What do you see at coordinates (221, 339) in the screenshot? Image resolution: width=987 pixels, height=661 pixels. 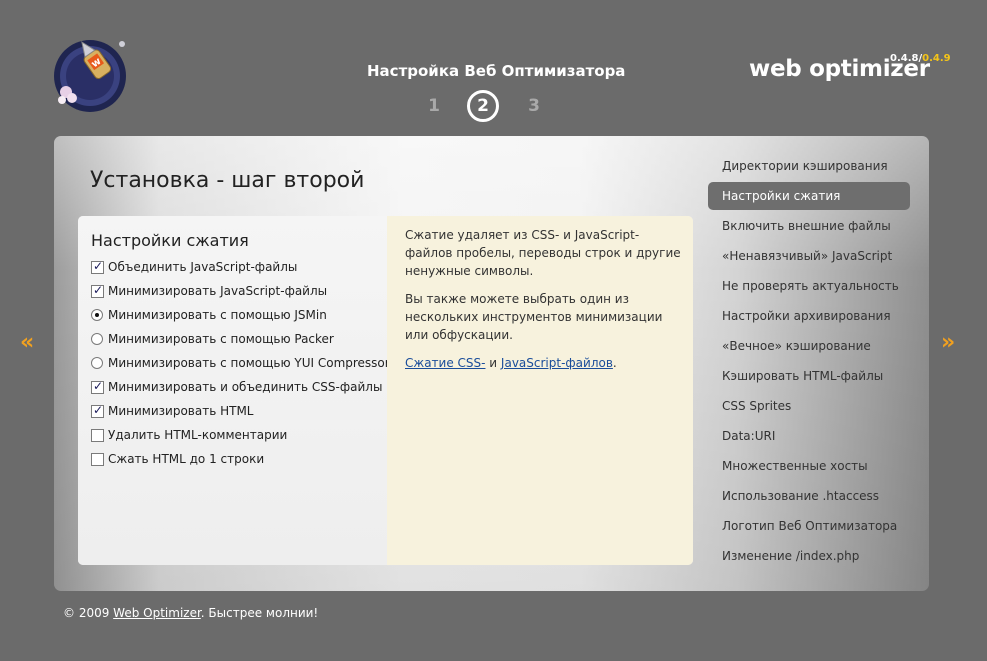 I see `option-label: Минимизировать с помощью Packer` at bounding box center [221, 339].